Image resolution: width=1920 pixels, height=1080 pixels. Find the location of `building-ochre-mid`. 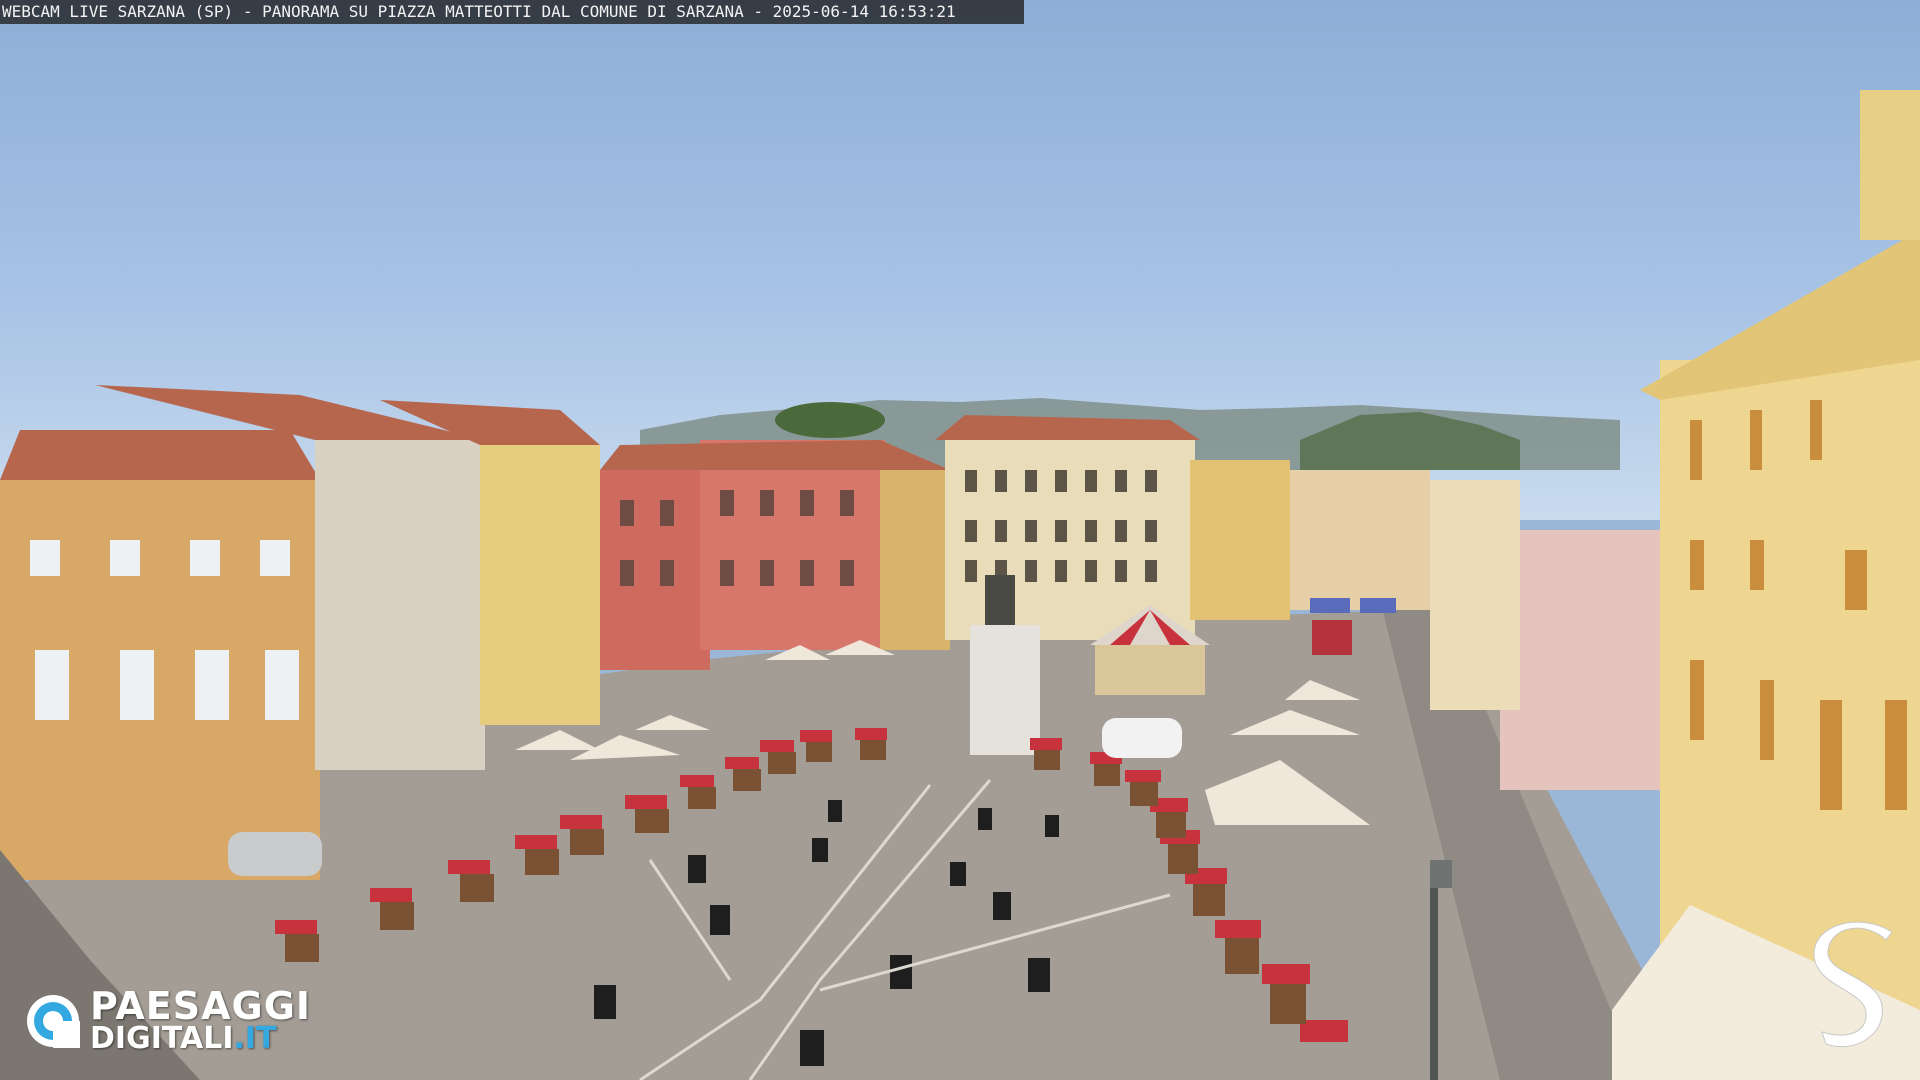

building-ochre-mid is located at coordinates (915, 560).